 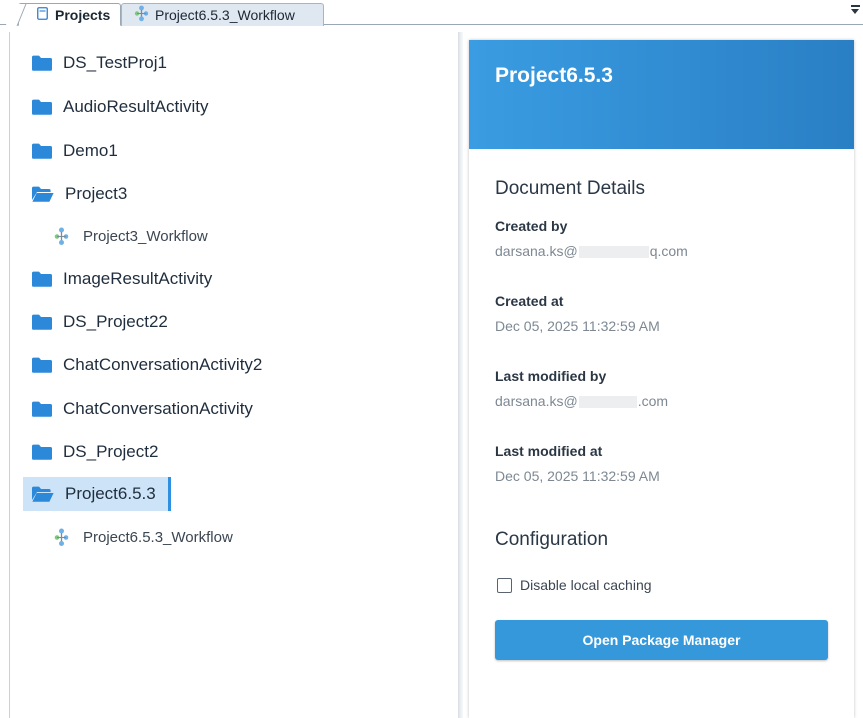 What do you see at coordinates (551, 376) in the screenshot?
I see `last-modified-by-label: Last modified by` at bounding box center [551, 376].